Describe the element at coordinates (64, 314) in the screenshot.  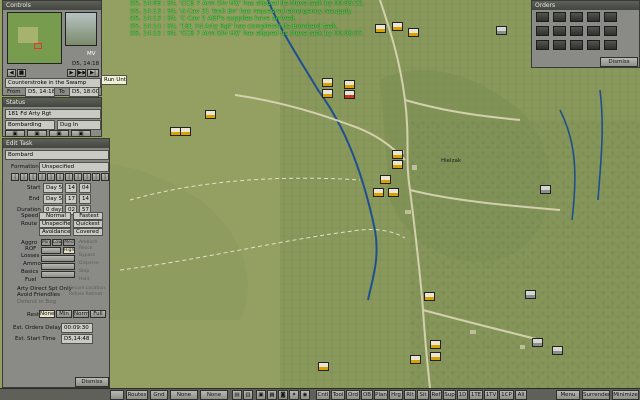
I see `rest-option: Min` at that location.